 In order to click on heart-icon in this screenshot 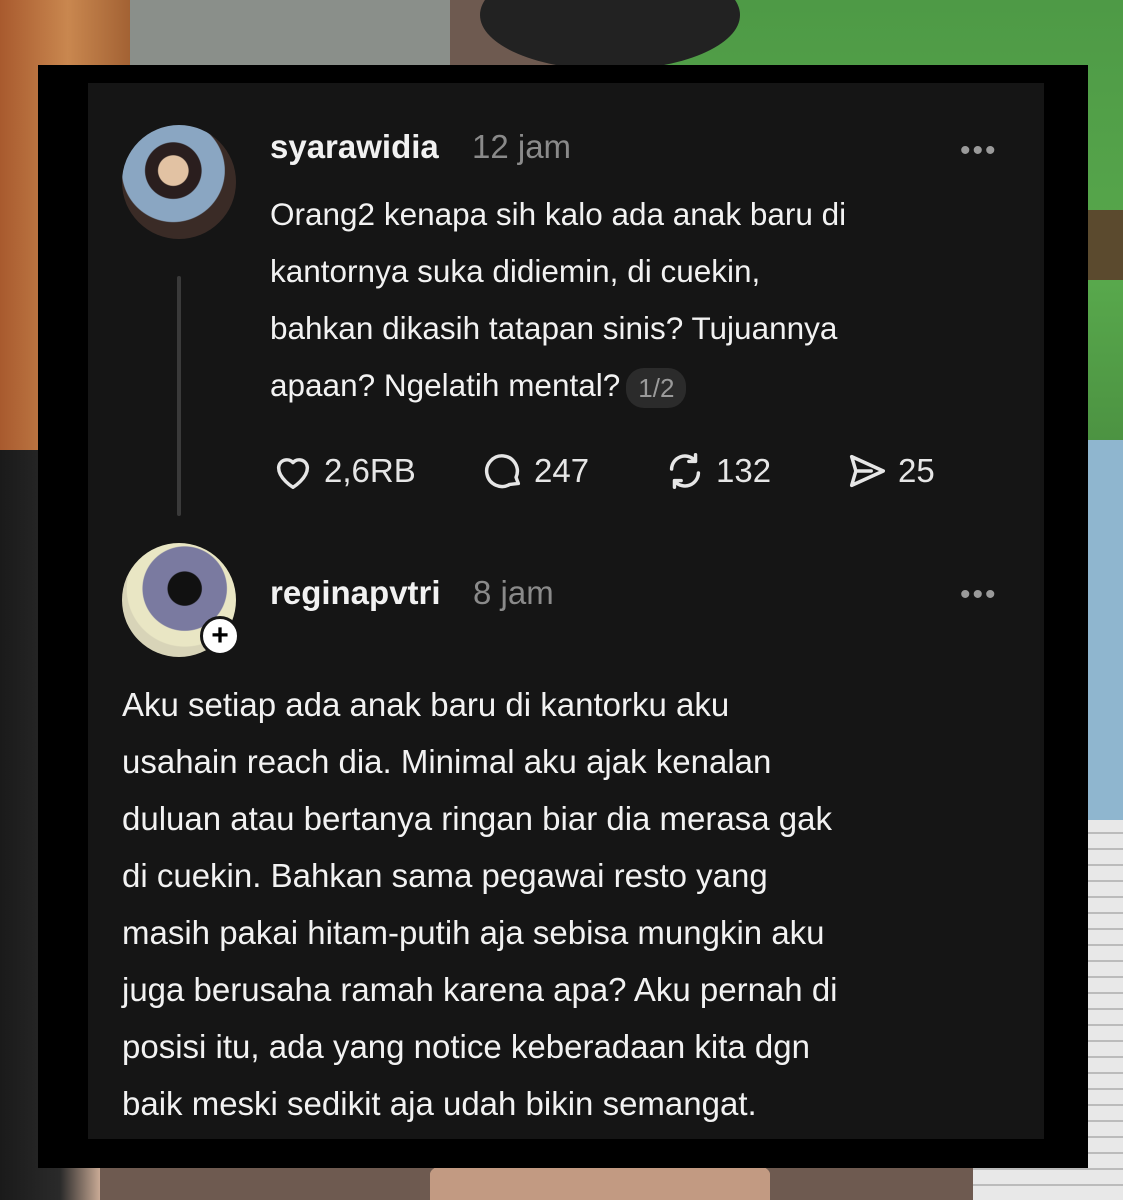, I will do `click(293, 474)`.